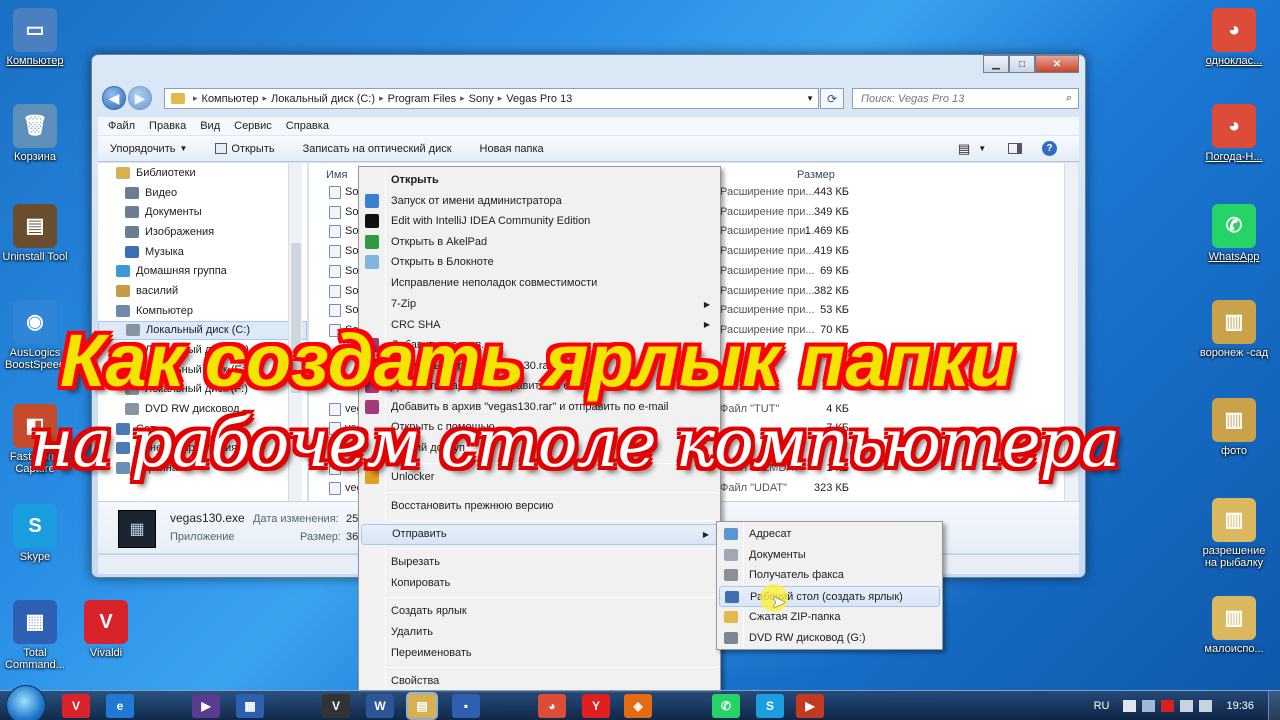  What do you see at coordinates (1149, 706) in the screenshot?
I see `network-icon` at bounding box center [1149, 706].